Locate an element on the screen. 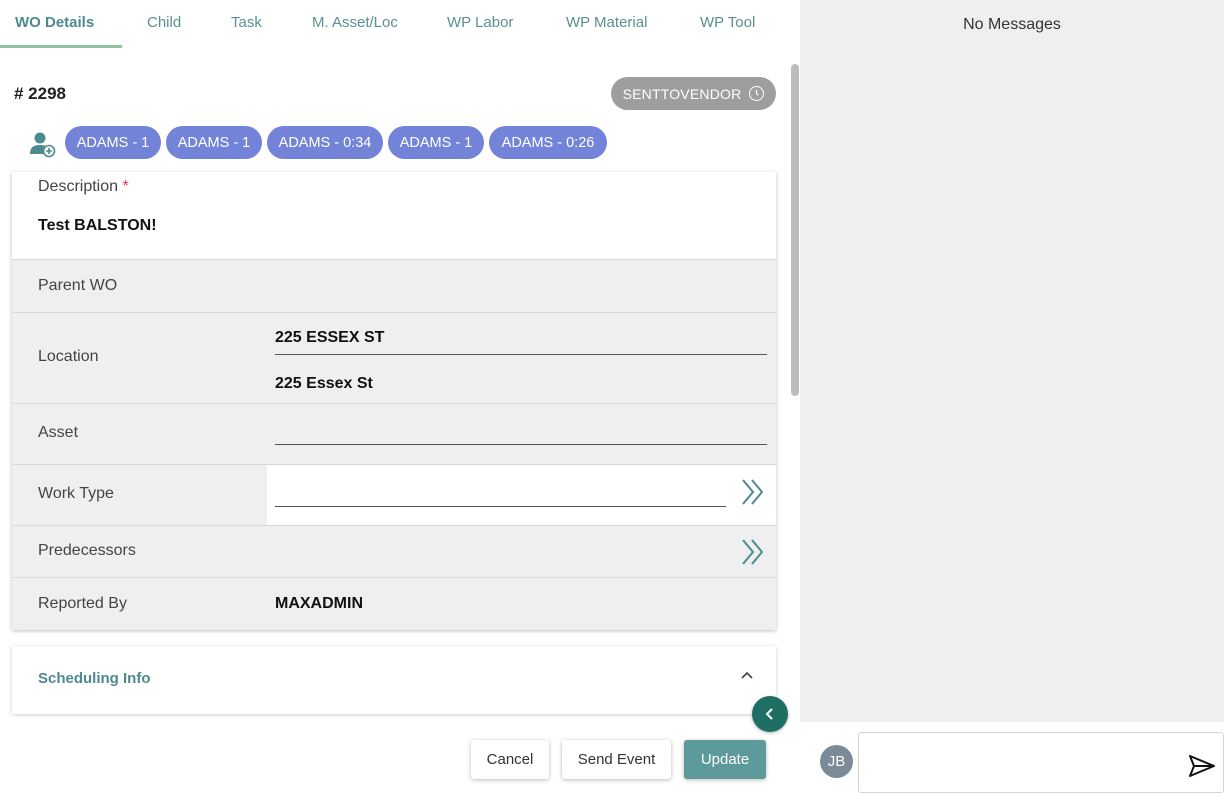 The height and width of the screenshot is (800, 1224). tab-wo-details: WO Details is located at coordinates (54, 22).